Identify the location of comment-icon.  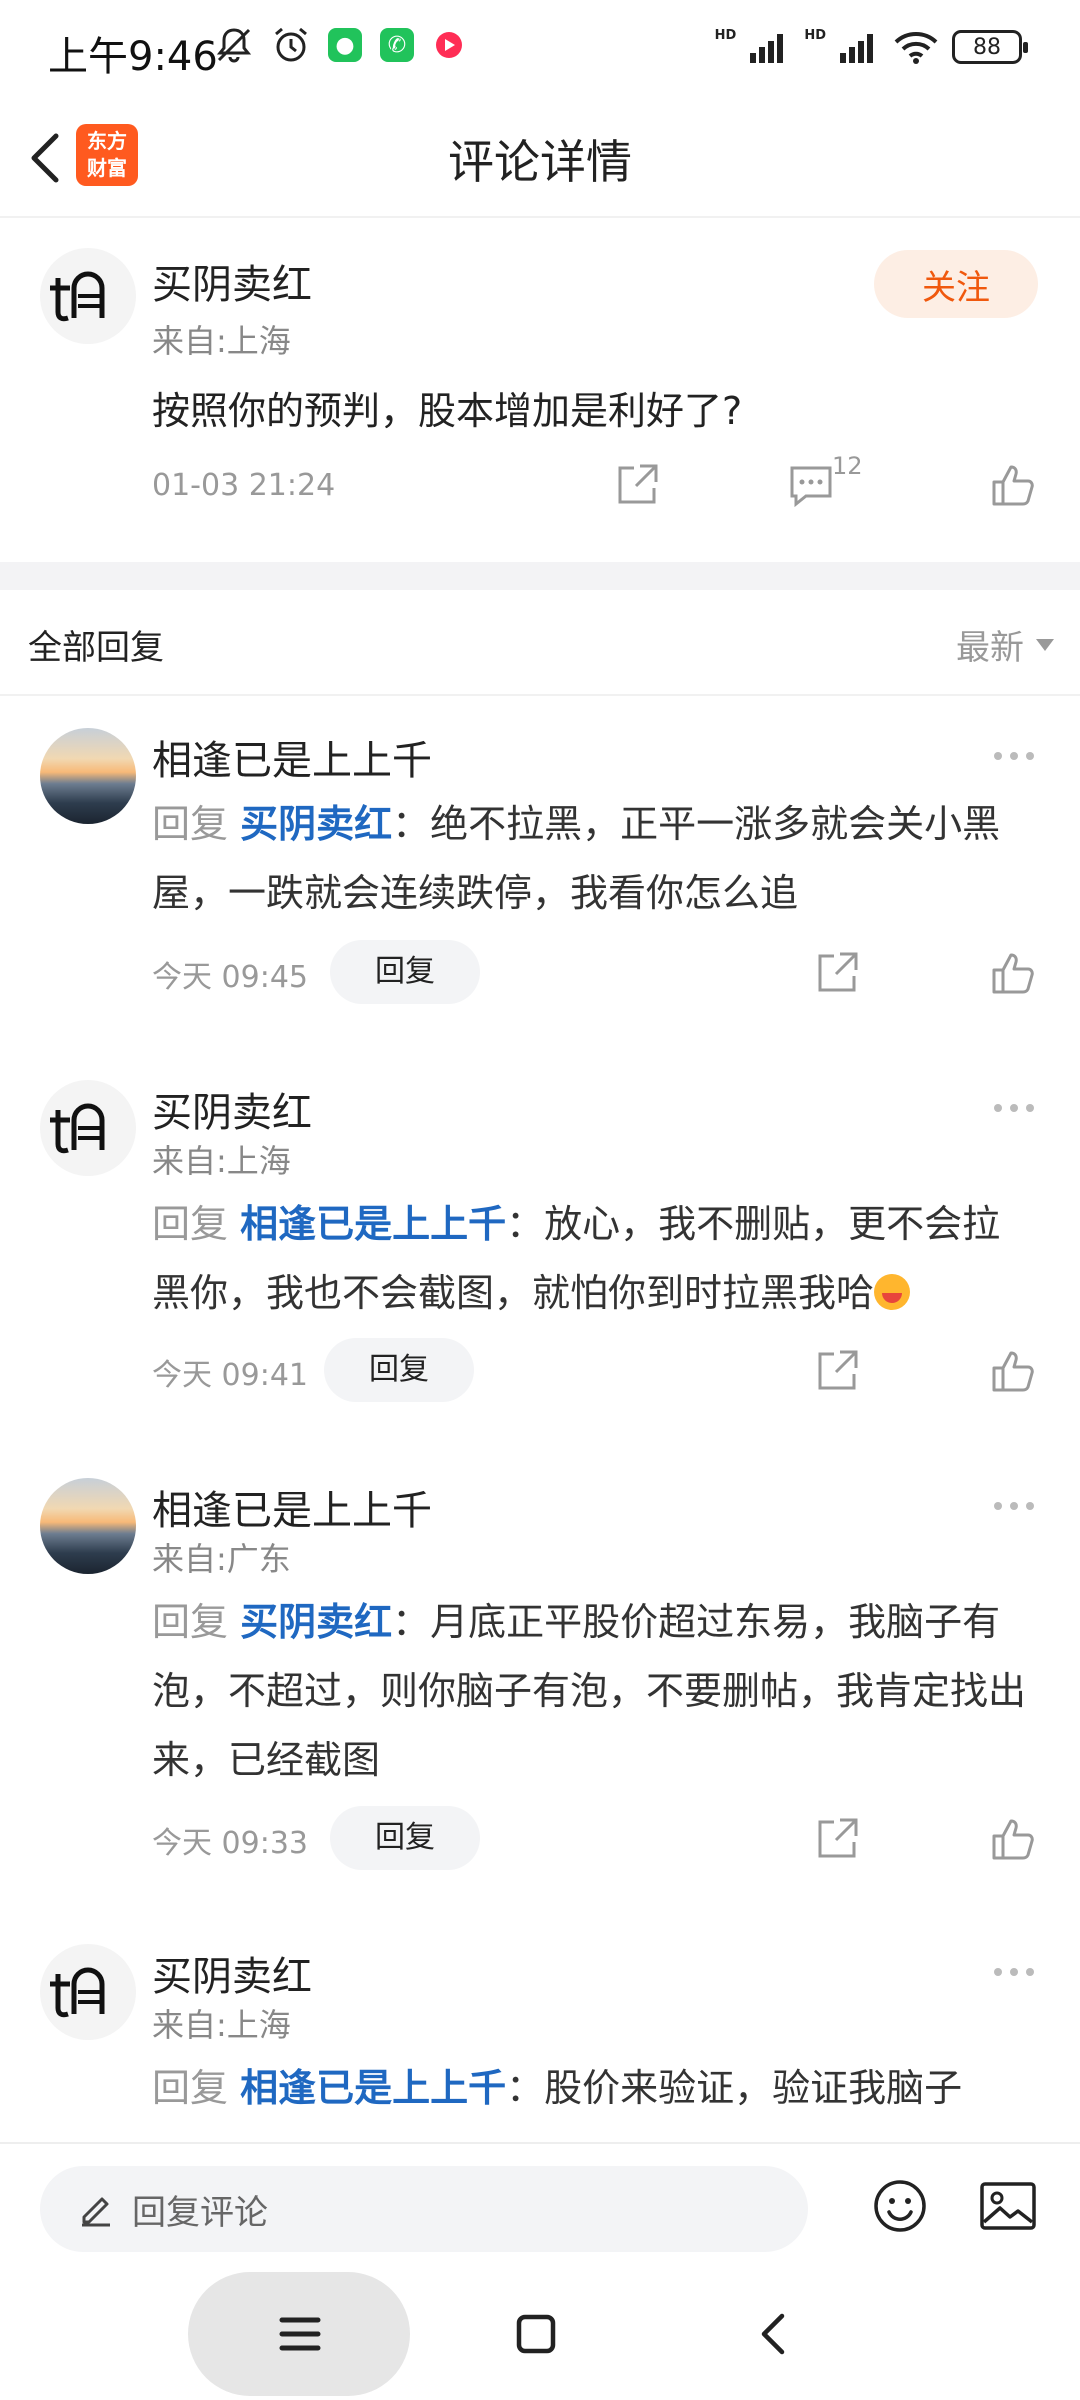
(811, 485).